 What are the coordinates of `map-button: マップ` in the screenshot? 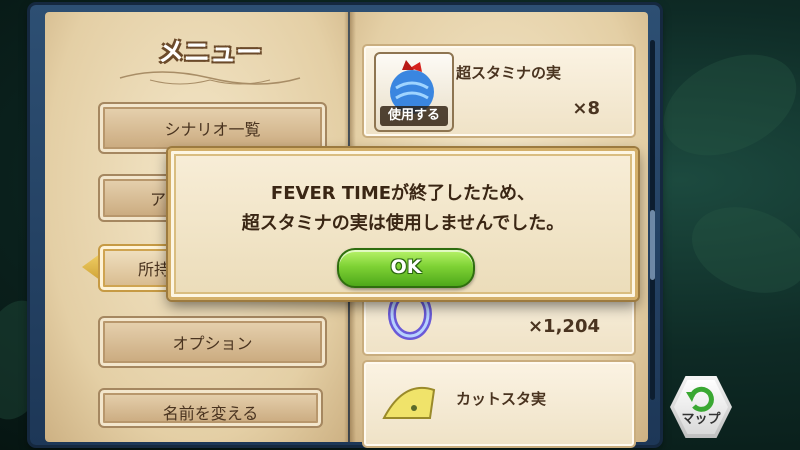 It's located at (701, 407).